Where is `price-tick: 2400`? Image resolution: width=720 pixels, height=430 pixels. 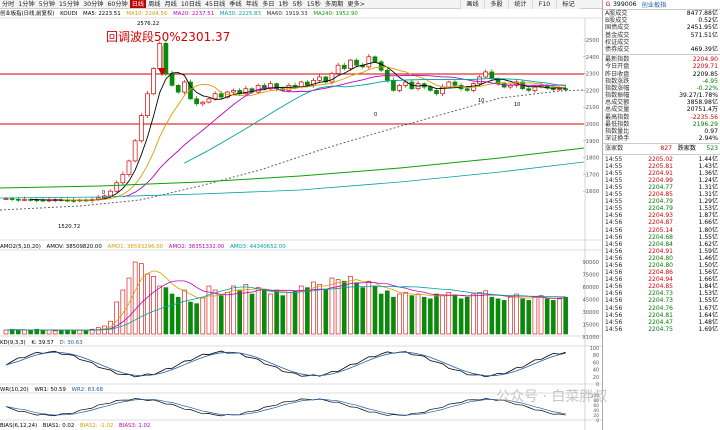 price-tick: 2400 is located at coordinates (592, 58).